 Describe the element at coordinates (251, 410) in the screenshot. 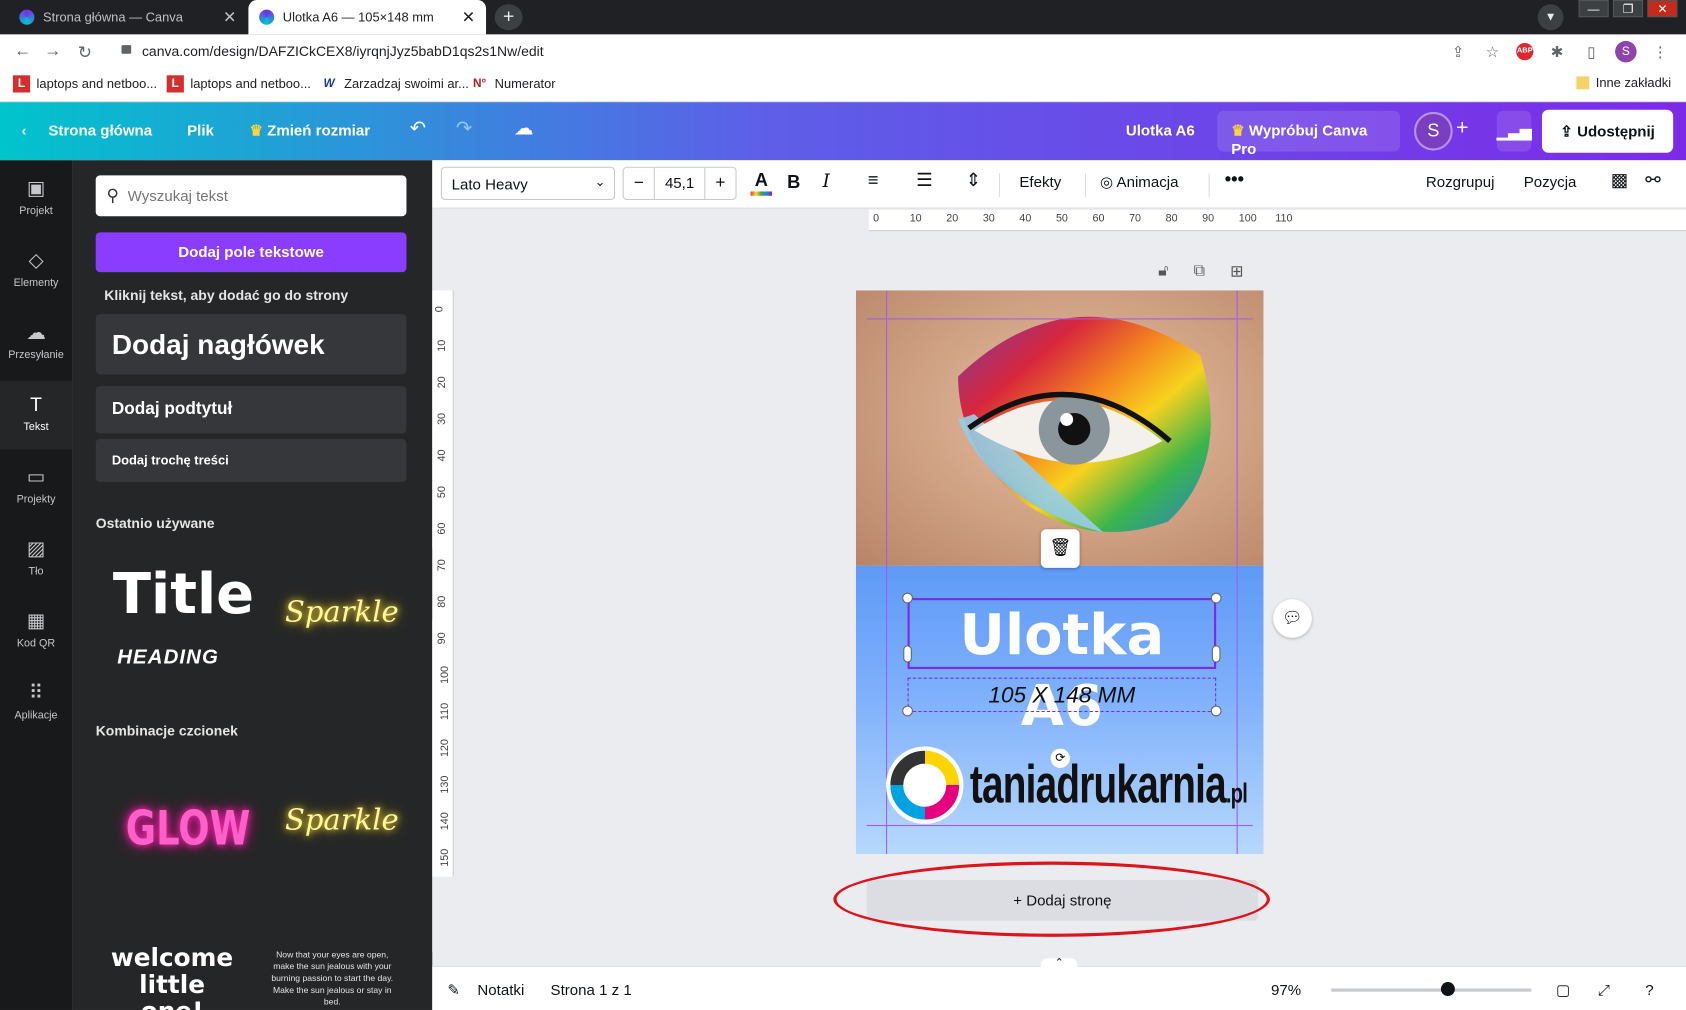

I see `add-subtitle-button: Dodaj podtytuł` at that location.